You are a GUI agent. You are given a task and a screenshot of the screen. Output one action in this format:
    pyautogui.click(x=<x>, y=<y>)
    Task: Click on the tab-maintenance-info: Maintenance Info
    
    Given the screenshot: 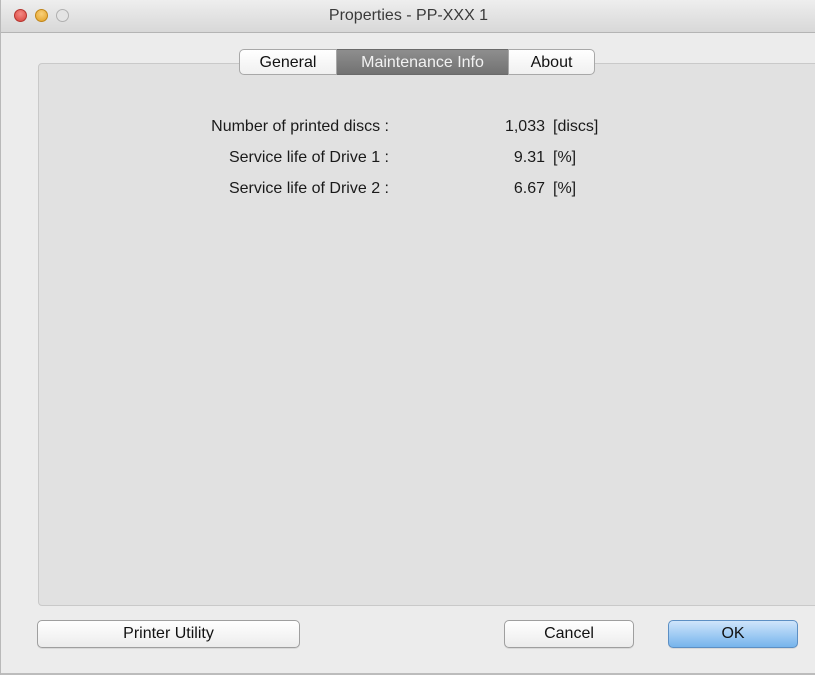 What is the action you would take?
    pyautogui.click(x=422, y=62)
    